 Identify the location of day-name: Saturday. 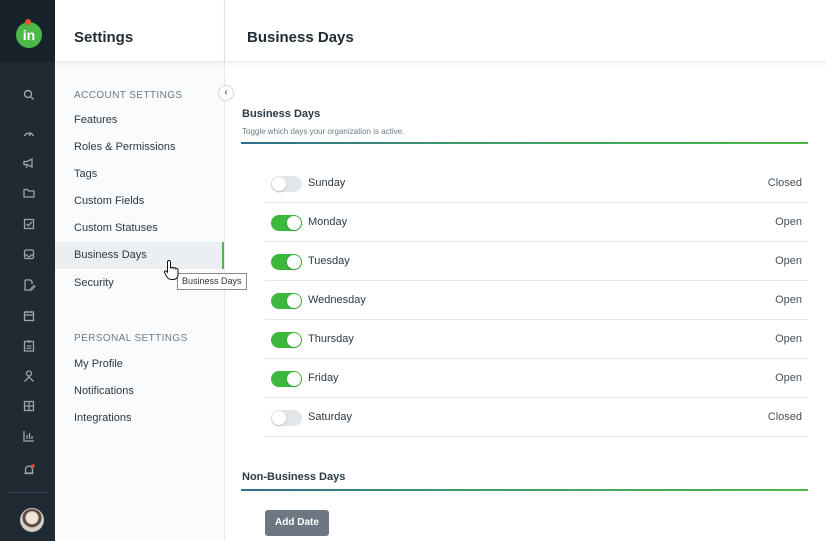
(330, 417).